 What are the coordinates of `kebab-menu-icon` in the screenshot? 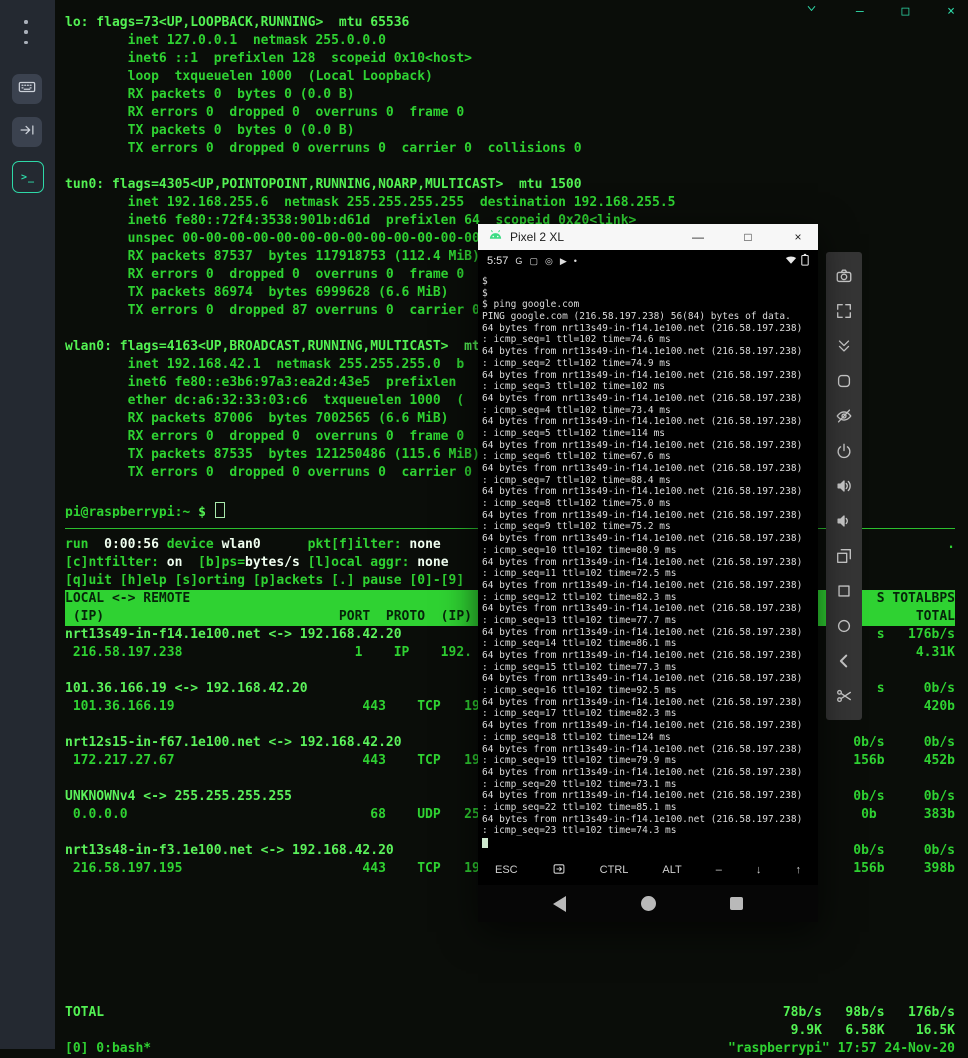 It's located at (26, 32).